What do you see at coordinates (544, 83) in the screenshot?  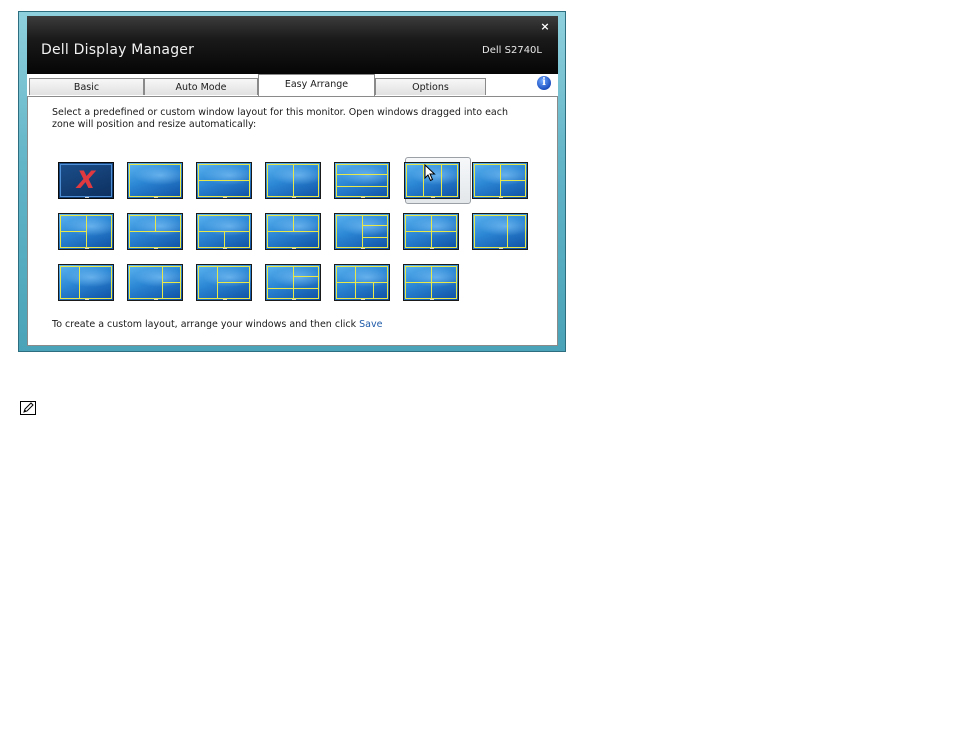 I see `info-icon: i` at bounding box center [544, 83].